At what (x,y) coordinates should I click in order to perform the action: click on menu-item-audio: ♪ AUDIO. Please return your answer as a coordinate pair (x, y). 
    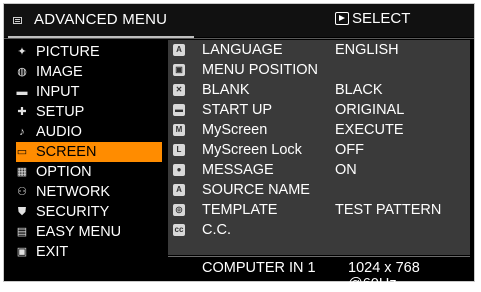
    Looking at the image, I should click on (89, 132).